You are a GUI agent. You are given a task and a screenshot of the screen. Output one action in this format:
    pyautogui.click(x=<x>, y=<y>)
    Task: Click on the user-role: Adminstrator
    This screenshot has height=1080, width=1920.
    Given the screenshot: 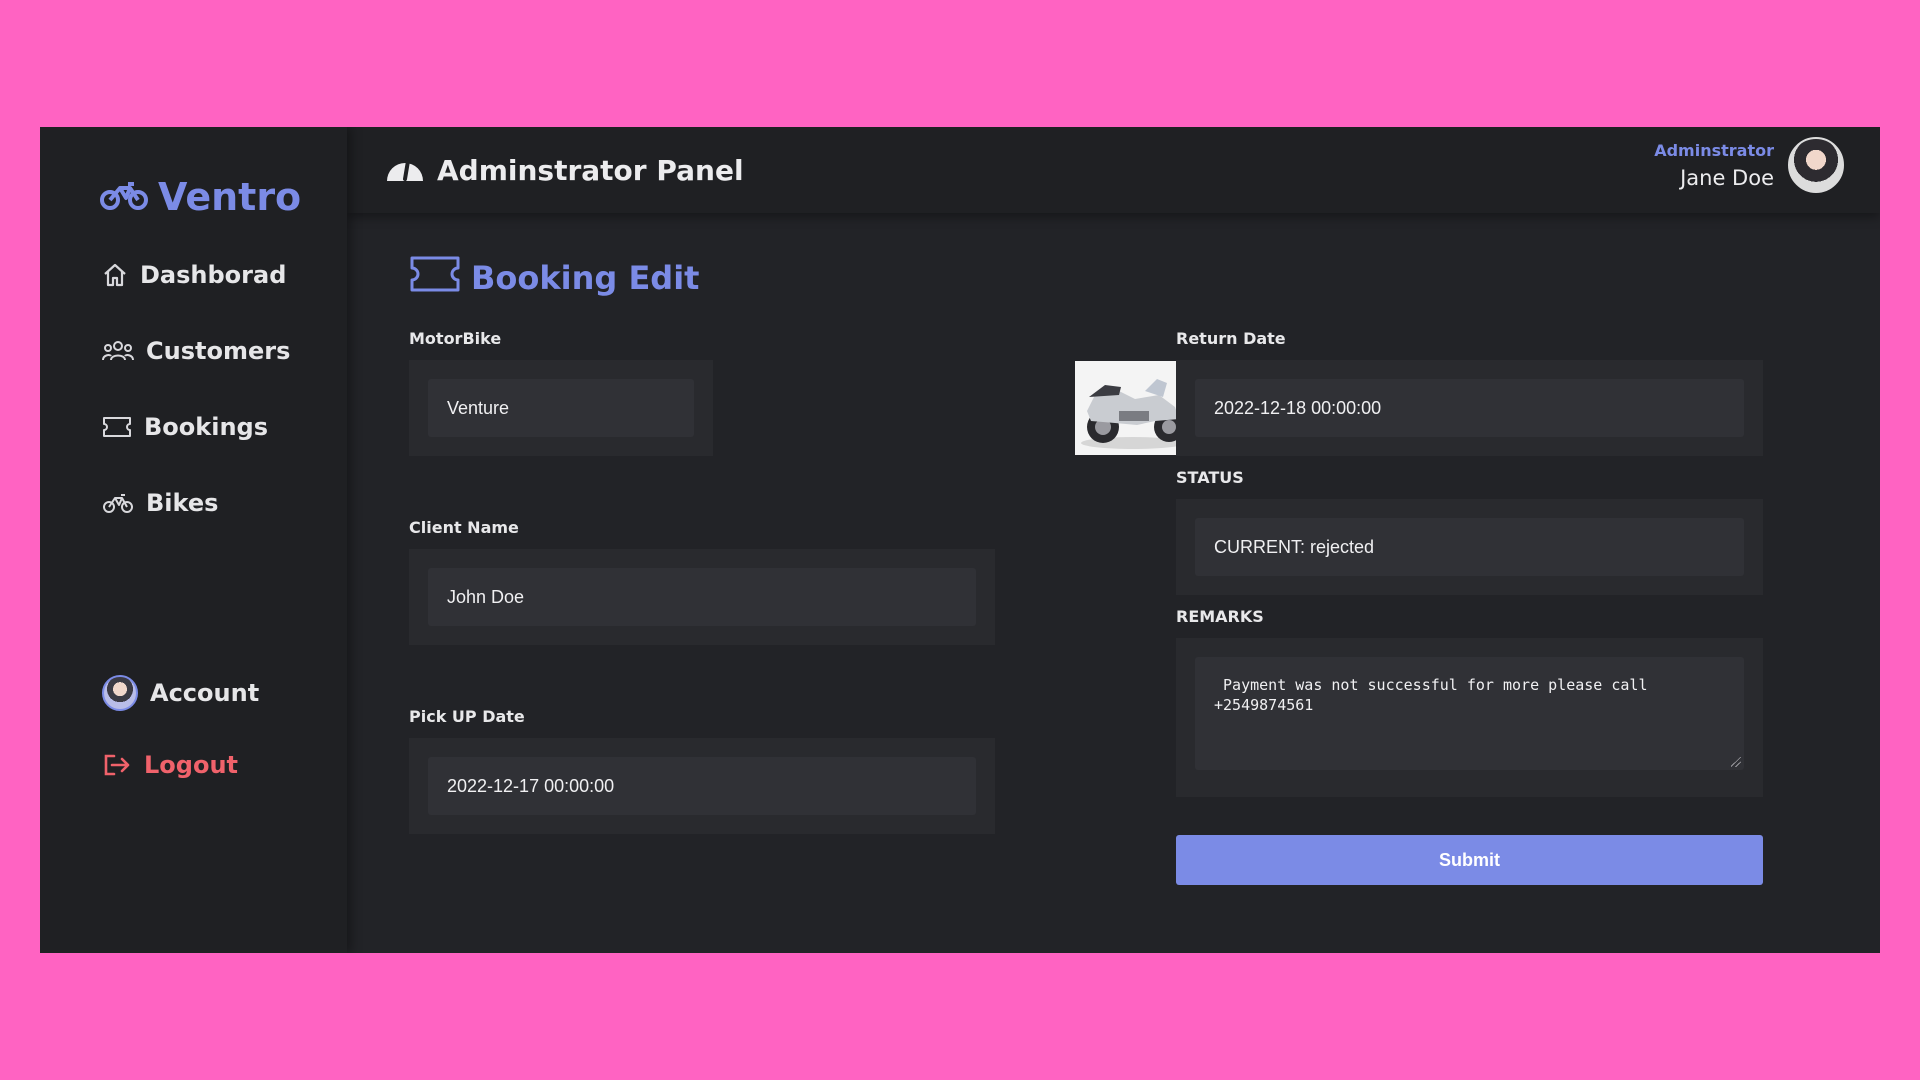 What is the action you would take?
    pyautogui.click(x=1714, y=150)
    